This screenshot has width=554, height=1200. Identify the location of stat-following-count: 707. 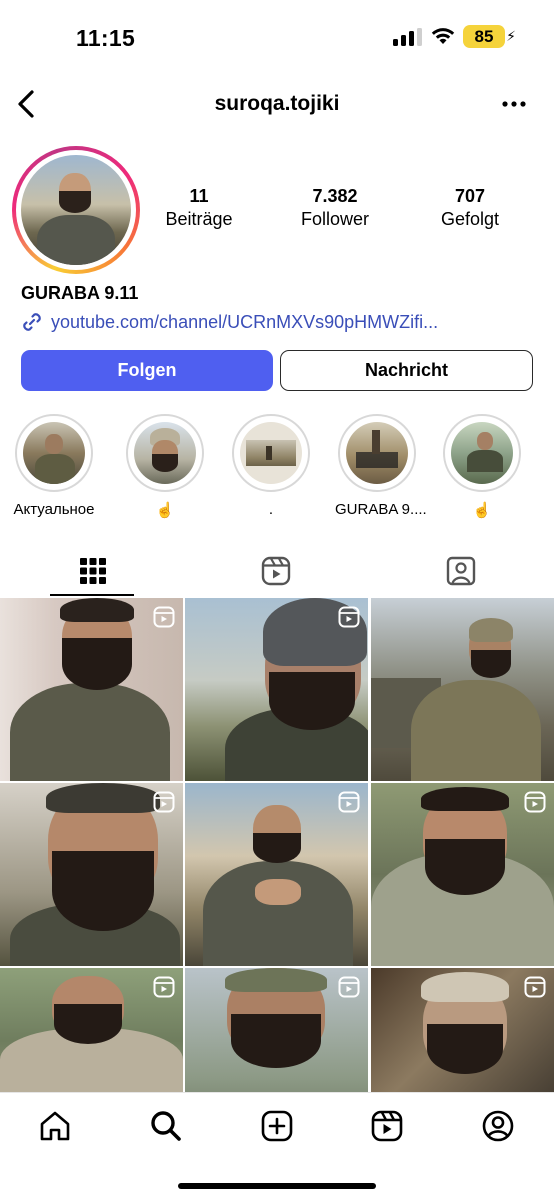
(470, 196).